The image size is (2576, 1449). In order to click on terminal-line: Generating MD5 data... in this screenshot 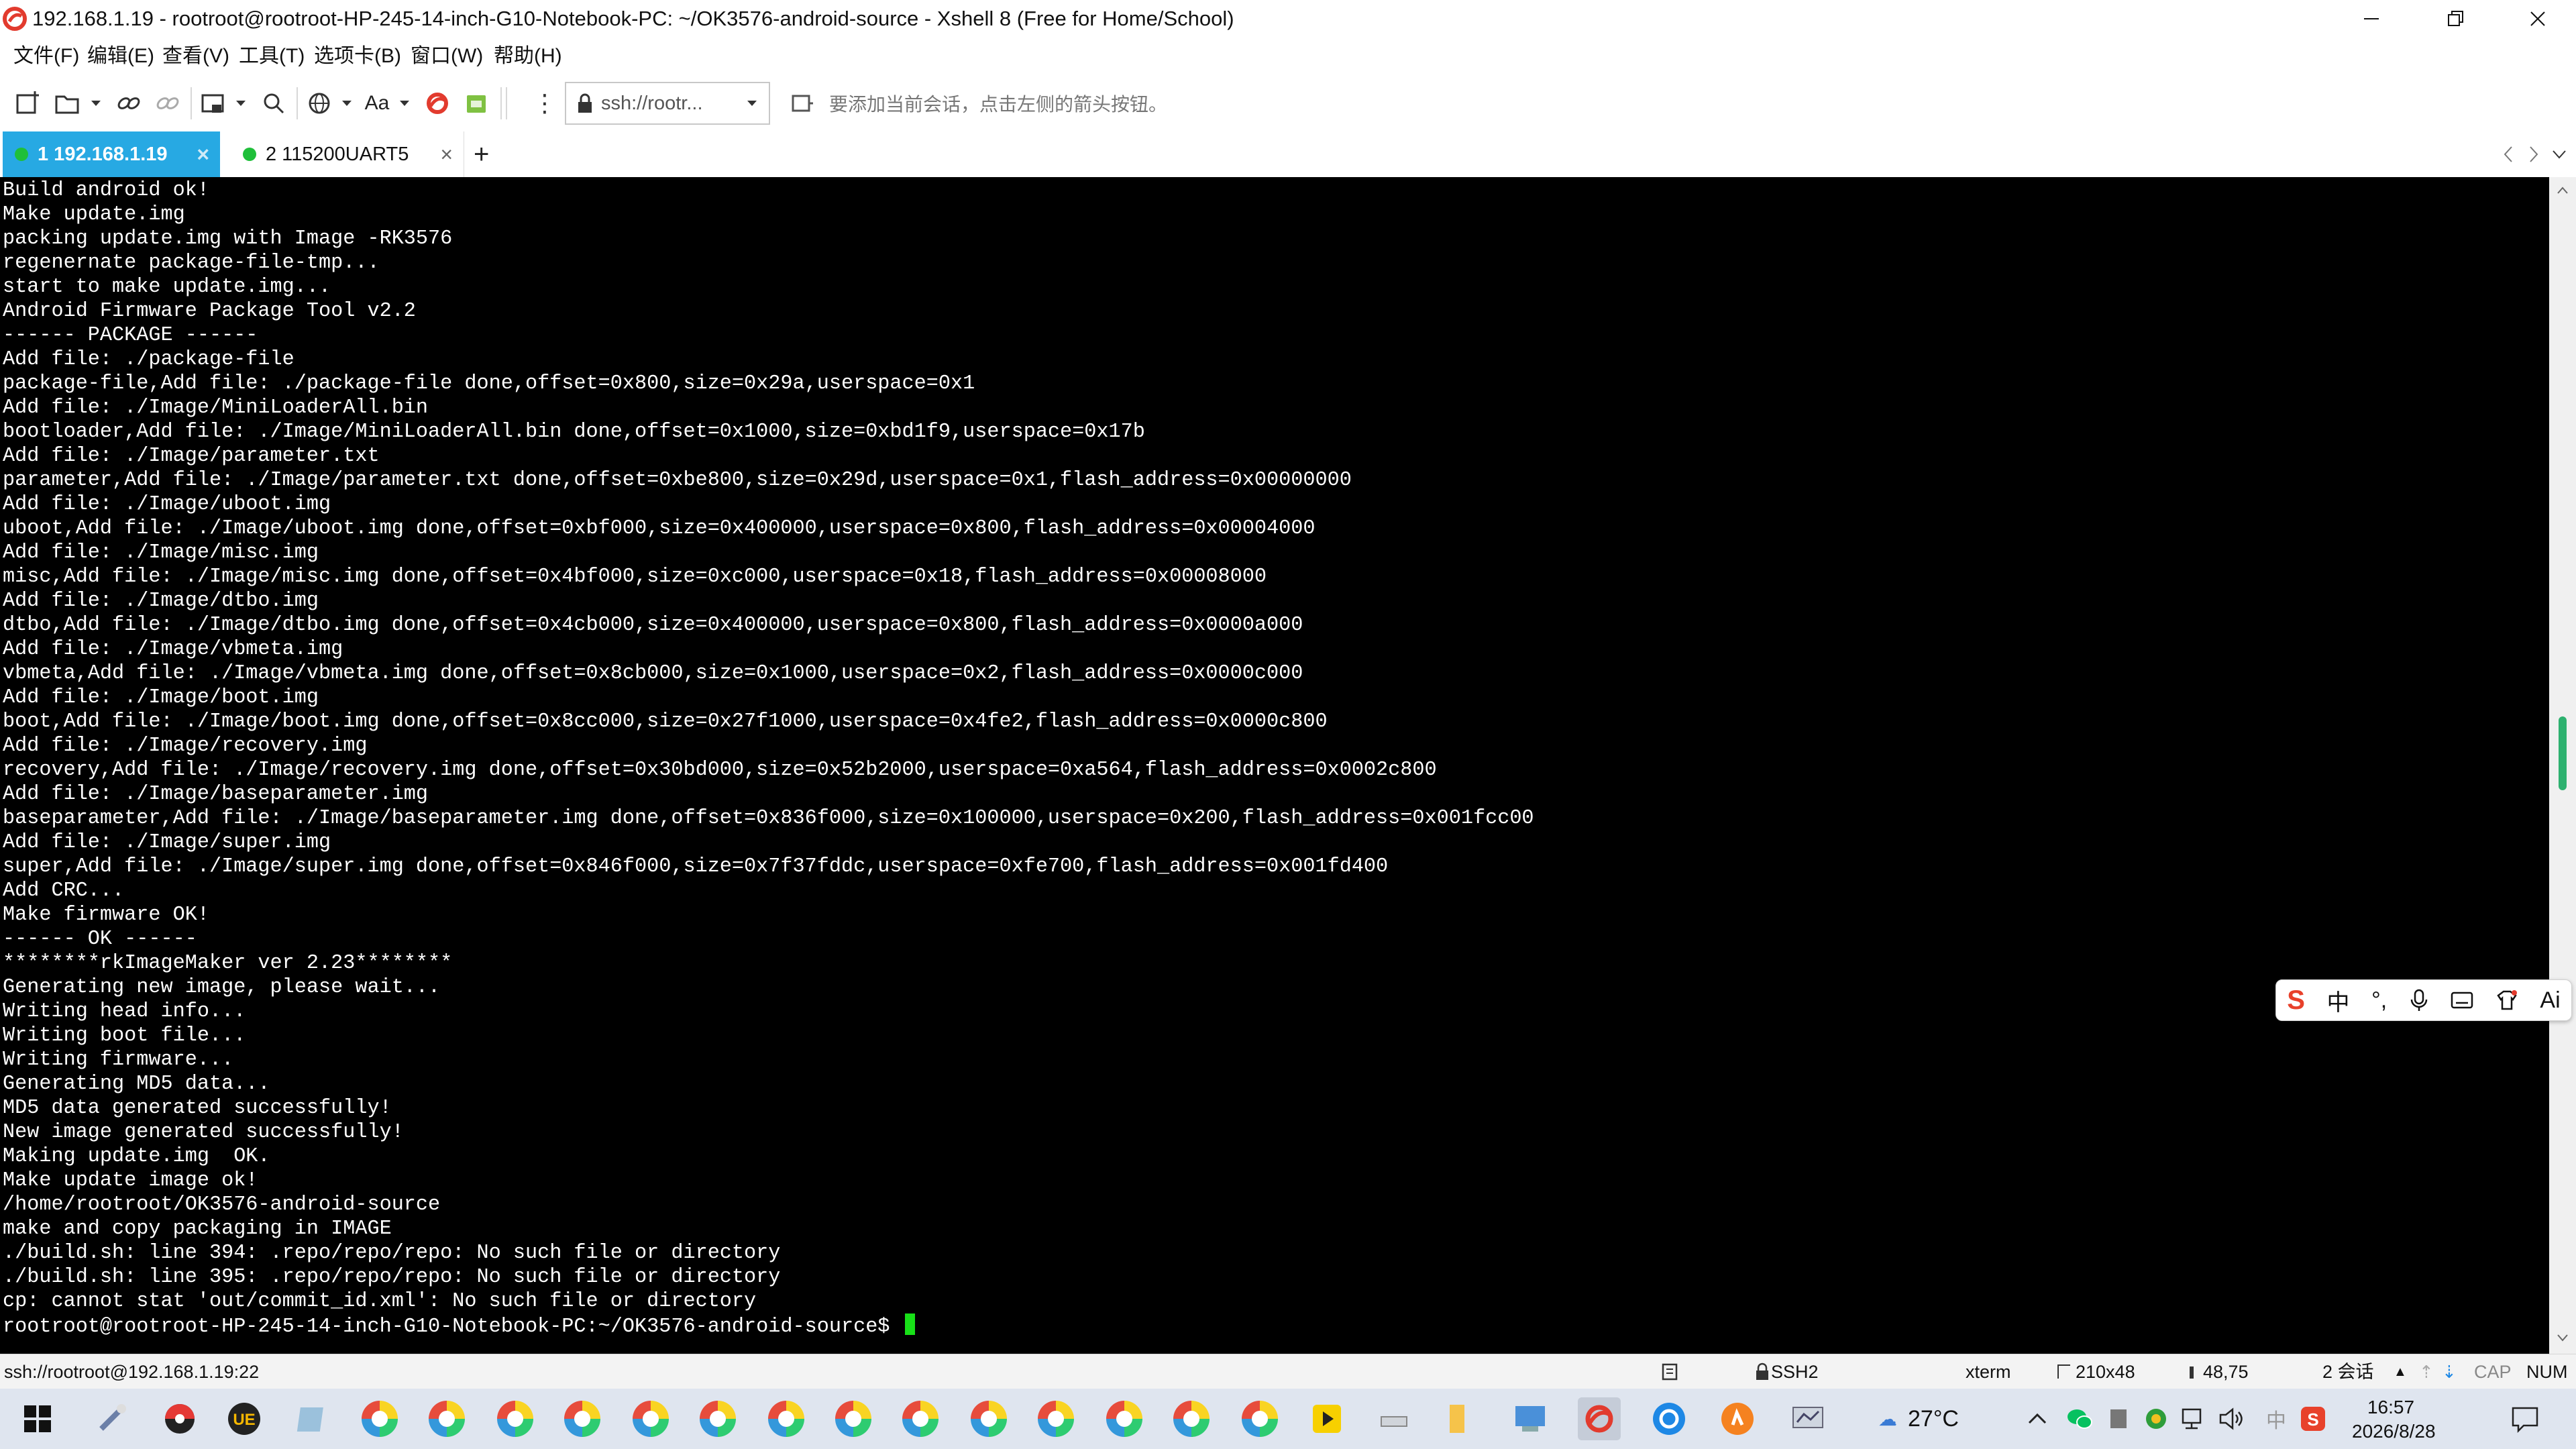, I will do `click(136, 1084)`.